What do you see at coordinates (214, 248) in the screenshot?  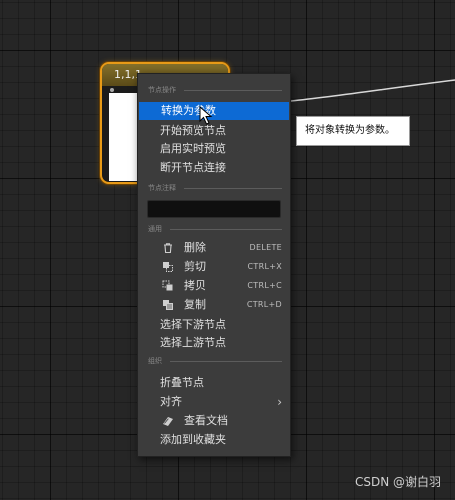 I see `menu-item-delete: 删除 DELETE` at bounding box center [214, 248].